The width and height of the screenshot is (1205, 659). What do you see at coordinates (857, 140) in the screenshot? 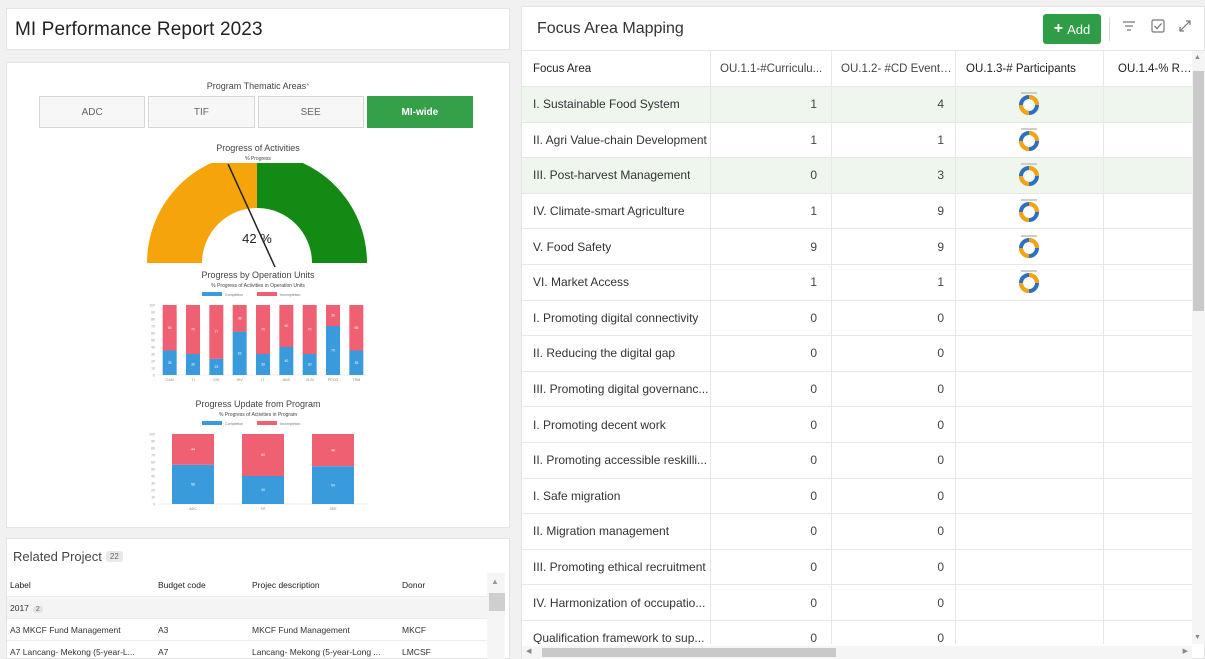
I see `table-row: II. Agri Value-chain Development 1 1` at bounding box center [857, 140].